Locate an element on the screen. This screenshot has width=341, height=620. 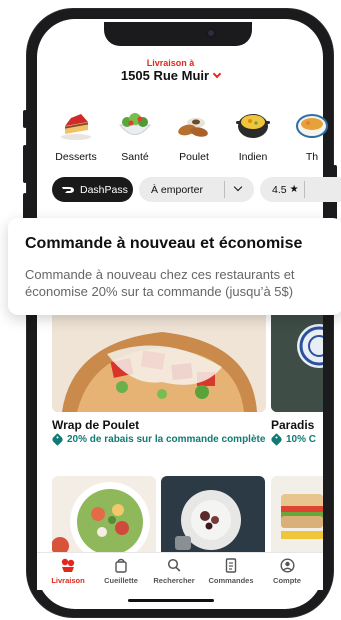
notch is located at coordinates (178, 34).